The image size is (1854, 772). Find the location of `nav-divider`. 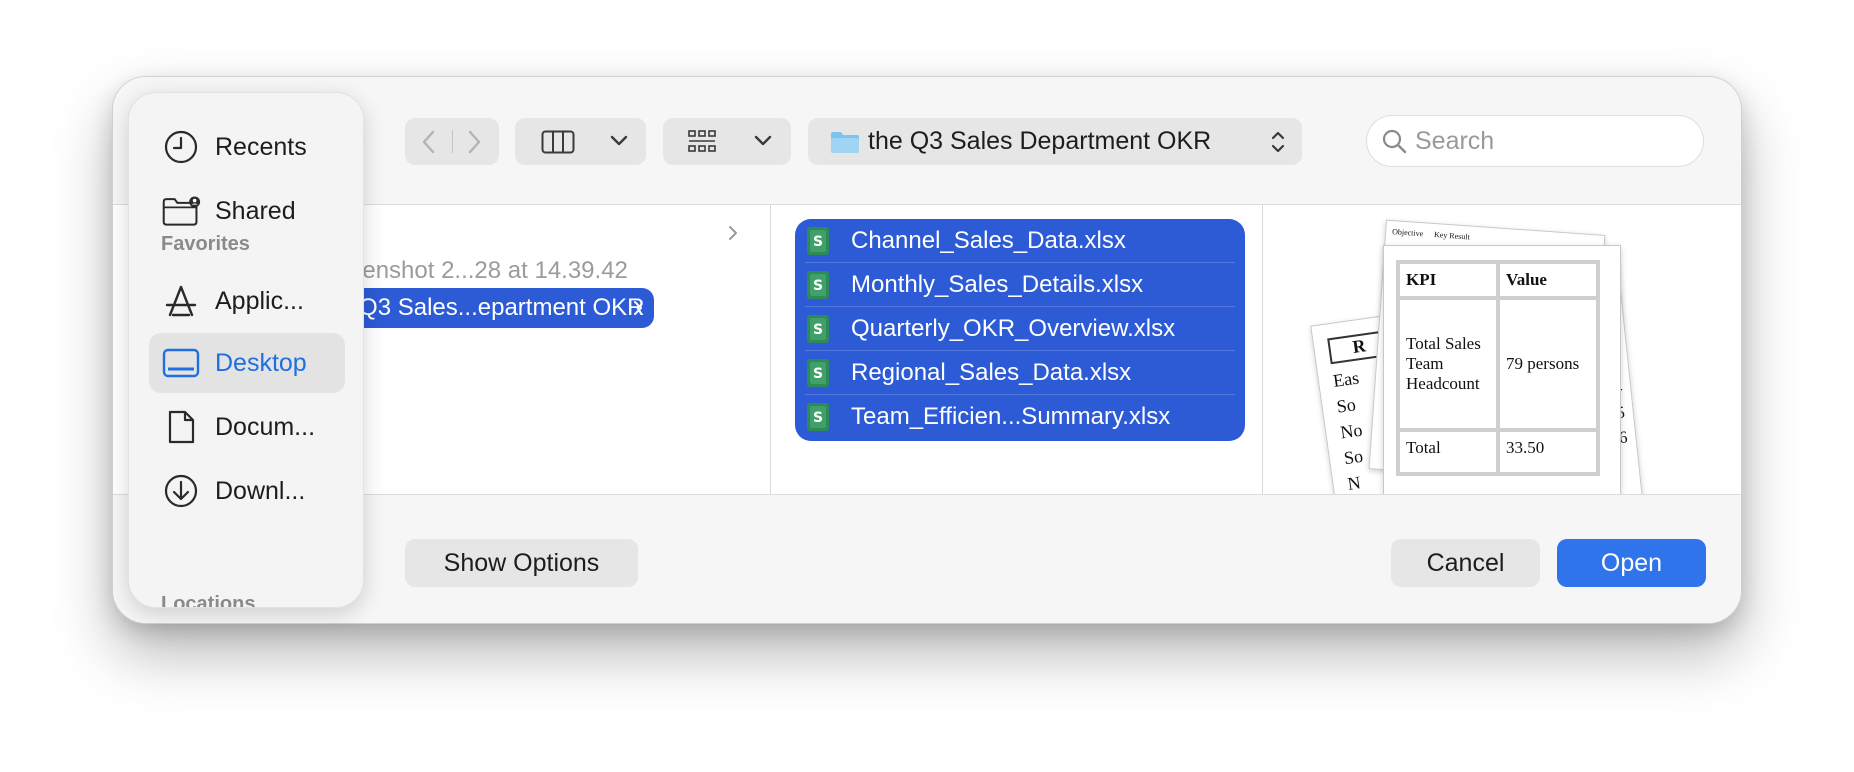

nav-divider is located at coordinates (452, 141).